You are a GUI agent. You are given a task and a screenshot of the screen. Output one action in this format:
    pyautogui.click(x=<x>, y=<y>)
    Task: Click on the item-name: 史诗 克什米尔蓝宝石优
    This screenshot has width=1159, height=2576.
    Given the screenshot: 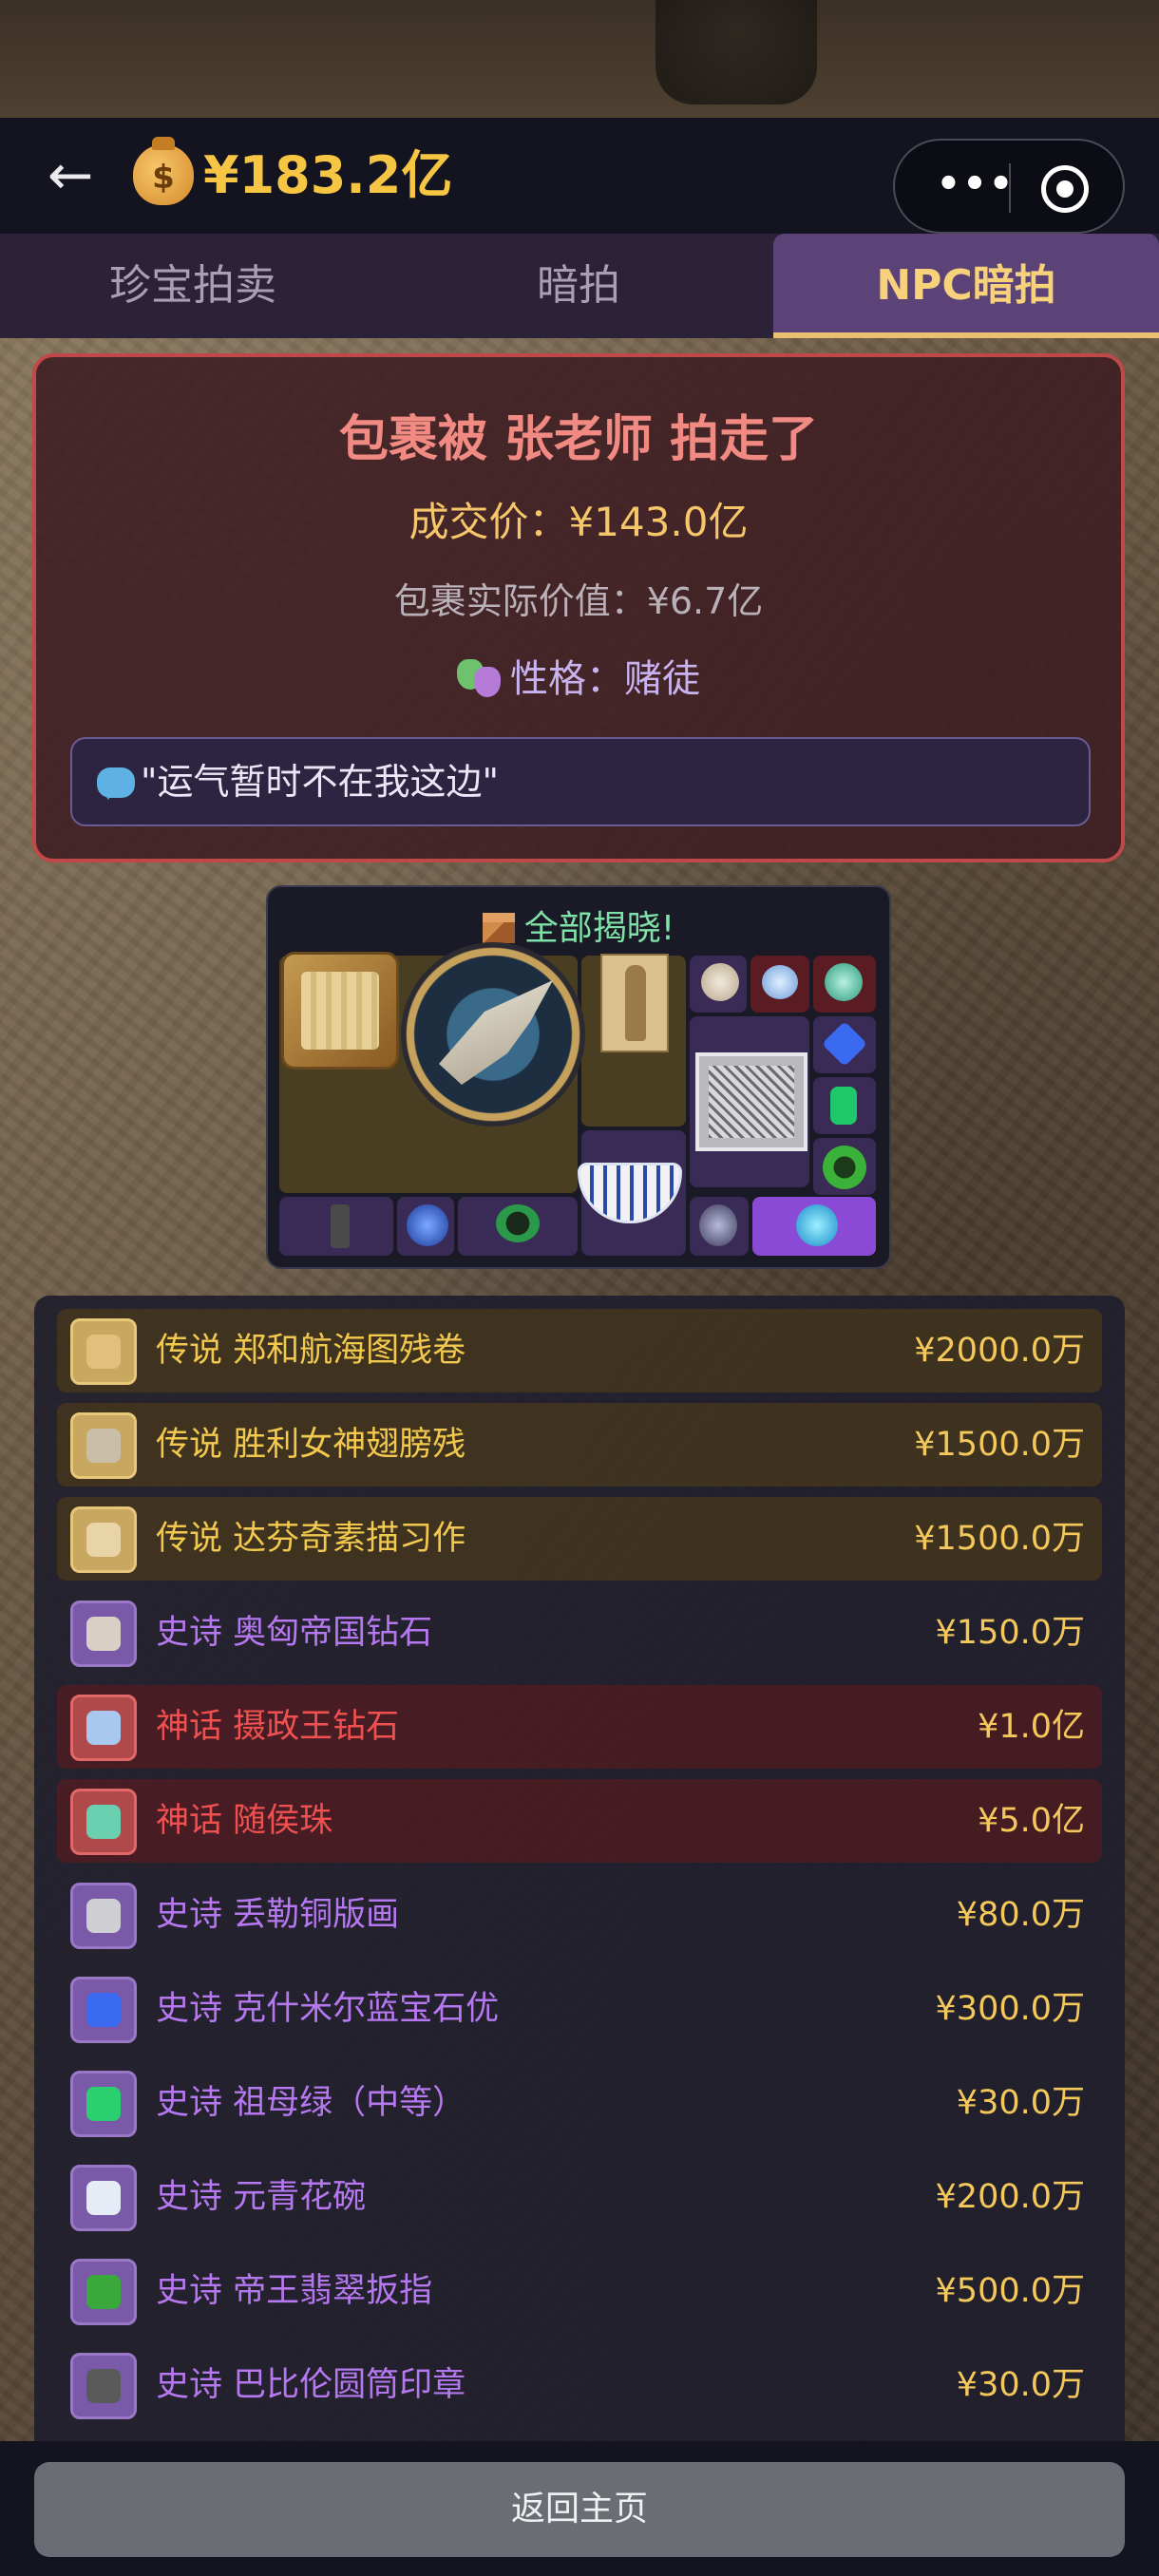 What is the action you would take?
    pyautogui.click(x=328, y=2009)
    